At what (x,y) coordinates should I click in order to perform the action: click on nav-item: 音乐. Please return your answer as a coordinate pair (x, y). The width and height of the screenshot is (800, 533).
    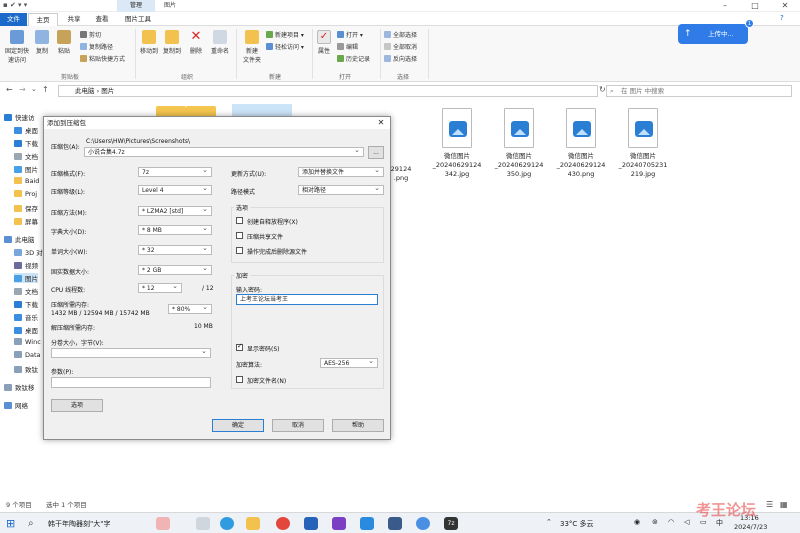
    Looking at the image, I should click on (26, 317).